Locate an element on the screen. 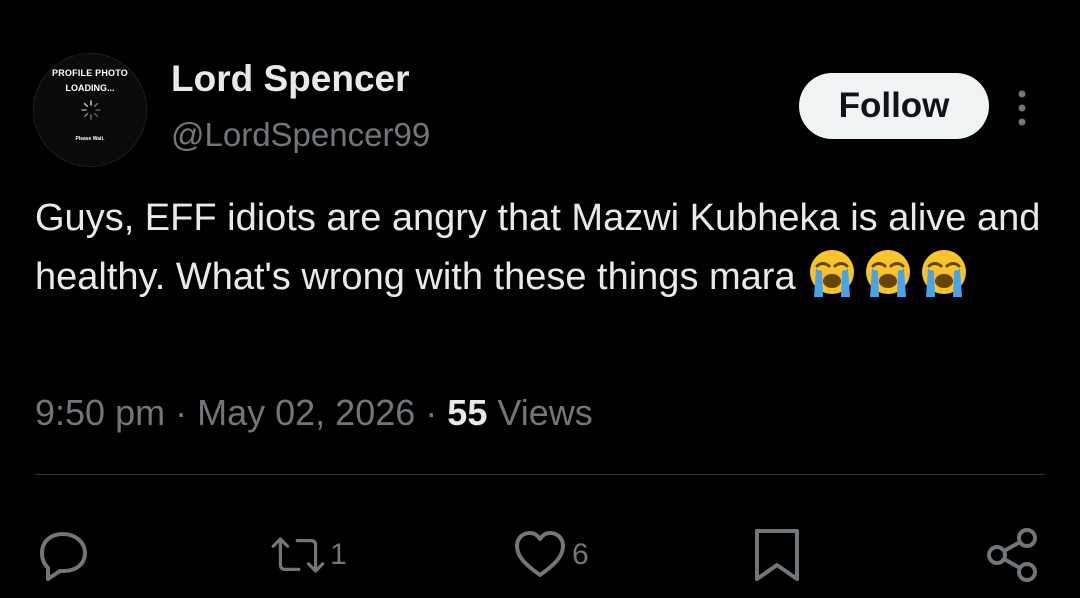  share-icon is located at coordinates (1012, 555).